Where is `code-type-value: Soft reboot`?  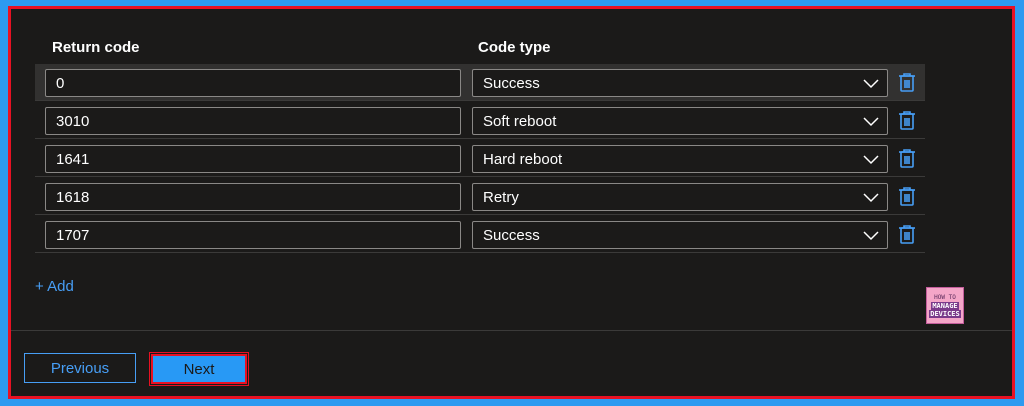 code-type-value: Soft reboot is located at coordinates (520, 121).